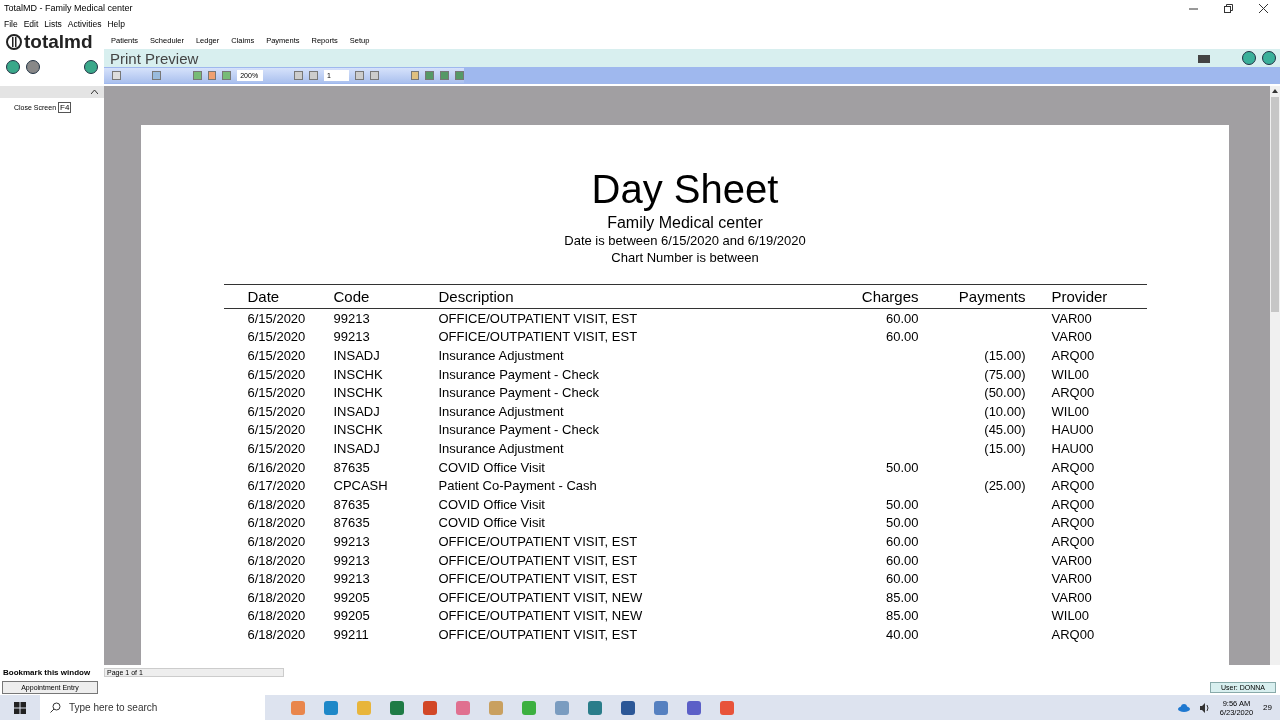 This screenshot has height=720, width=1280. Describe the element at coordinates (31, 24) in the screenshot. I see `menu-item: Edit` at that location.